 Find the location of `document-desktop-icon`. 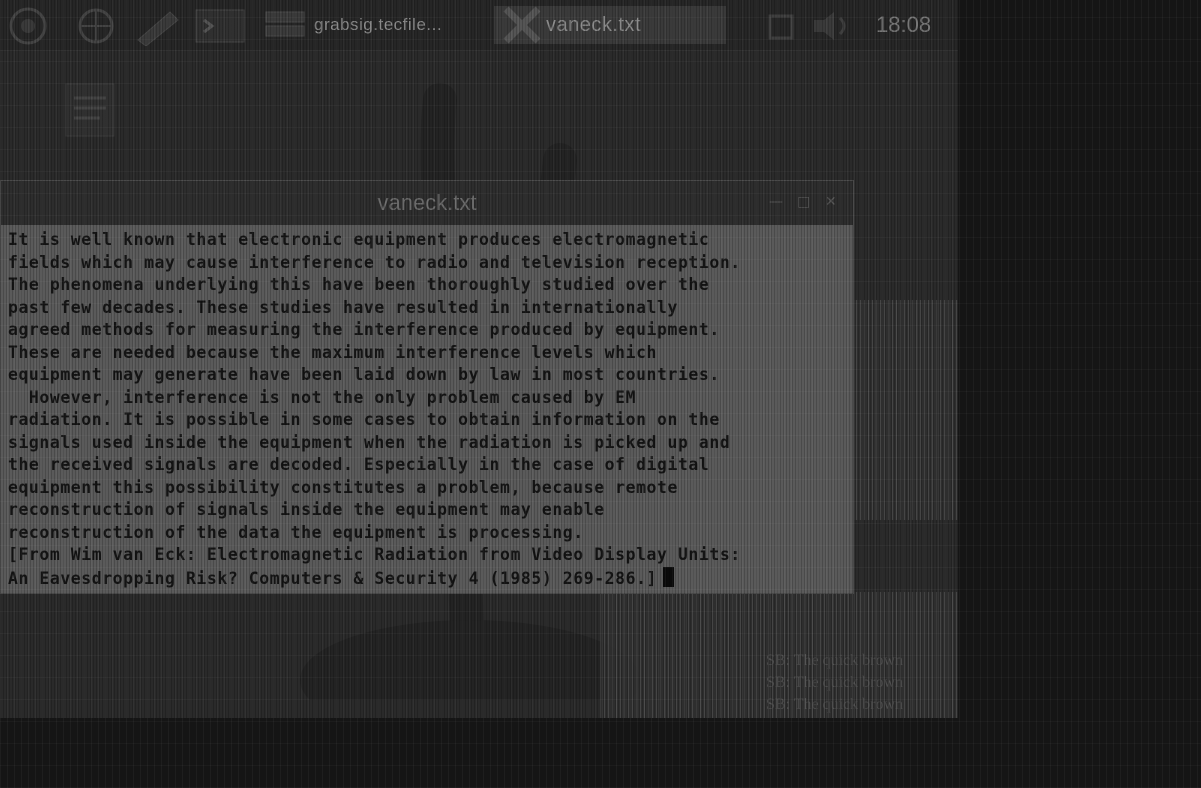

document-desktop-icon is located at coordinates (90, 110).